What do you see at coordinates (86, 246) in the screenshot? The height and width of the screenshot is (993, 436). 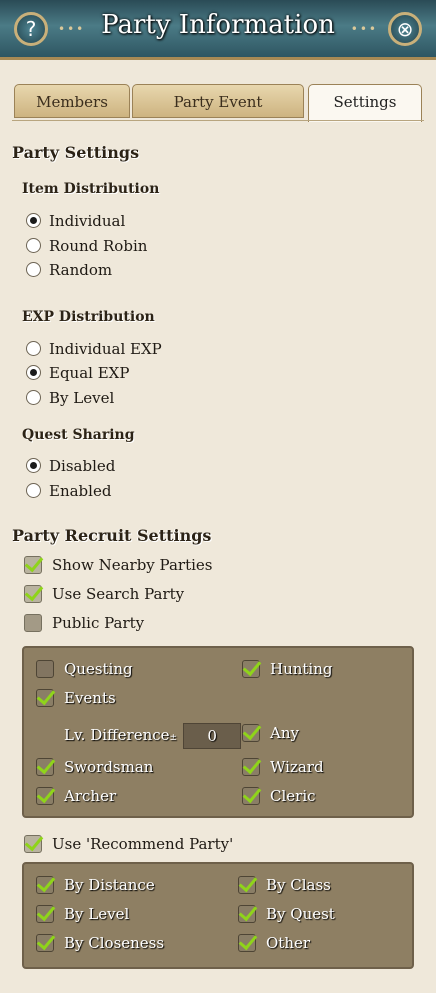 I see `radio-round-robin: Round Robin` at bounding box center [86, 246].